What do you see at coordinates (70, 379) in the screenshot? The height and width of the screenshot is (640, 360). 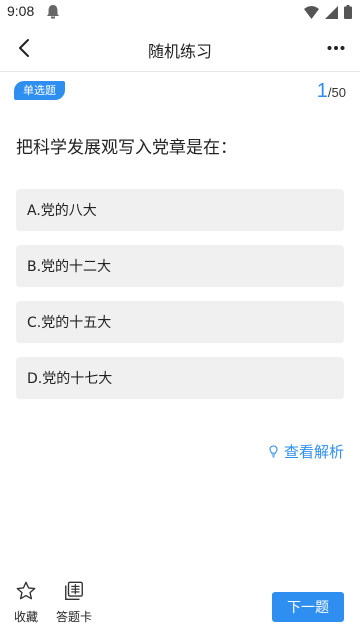 I see `option-label: D.党的十七大` at bounding box center [70, 379].